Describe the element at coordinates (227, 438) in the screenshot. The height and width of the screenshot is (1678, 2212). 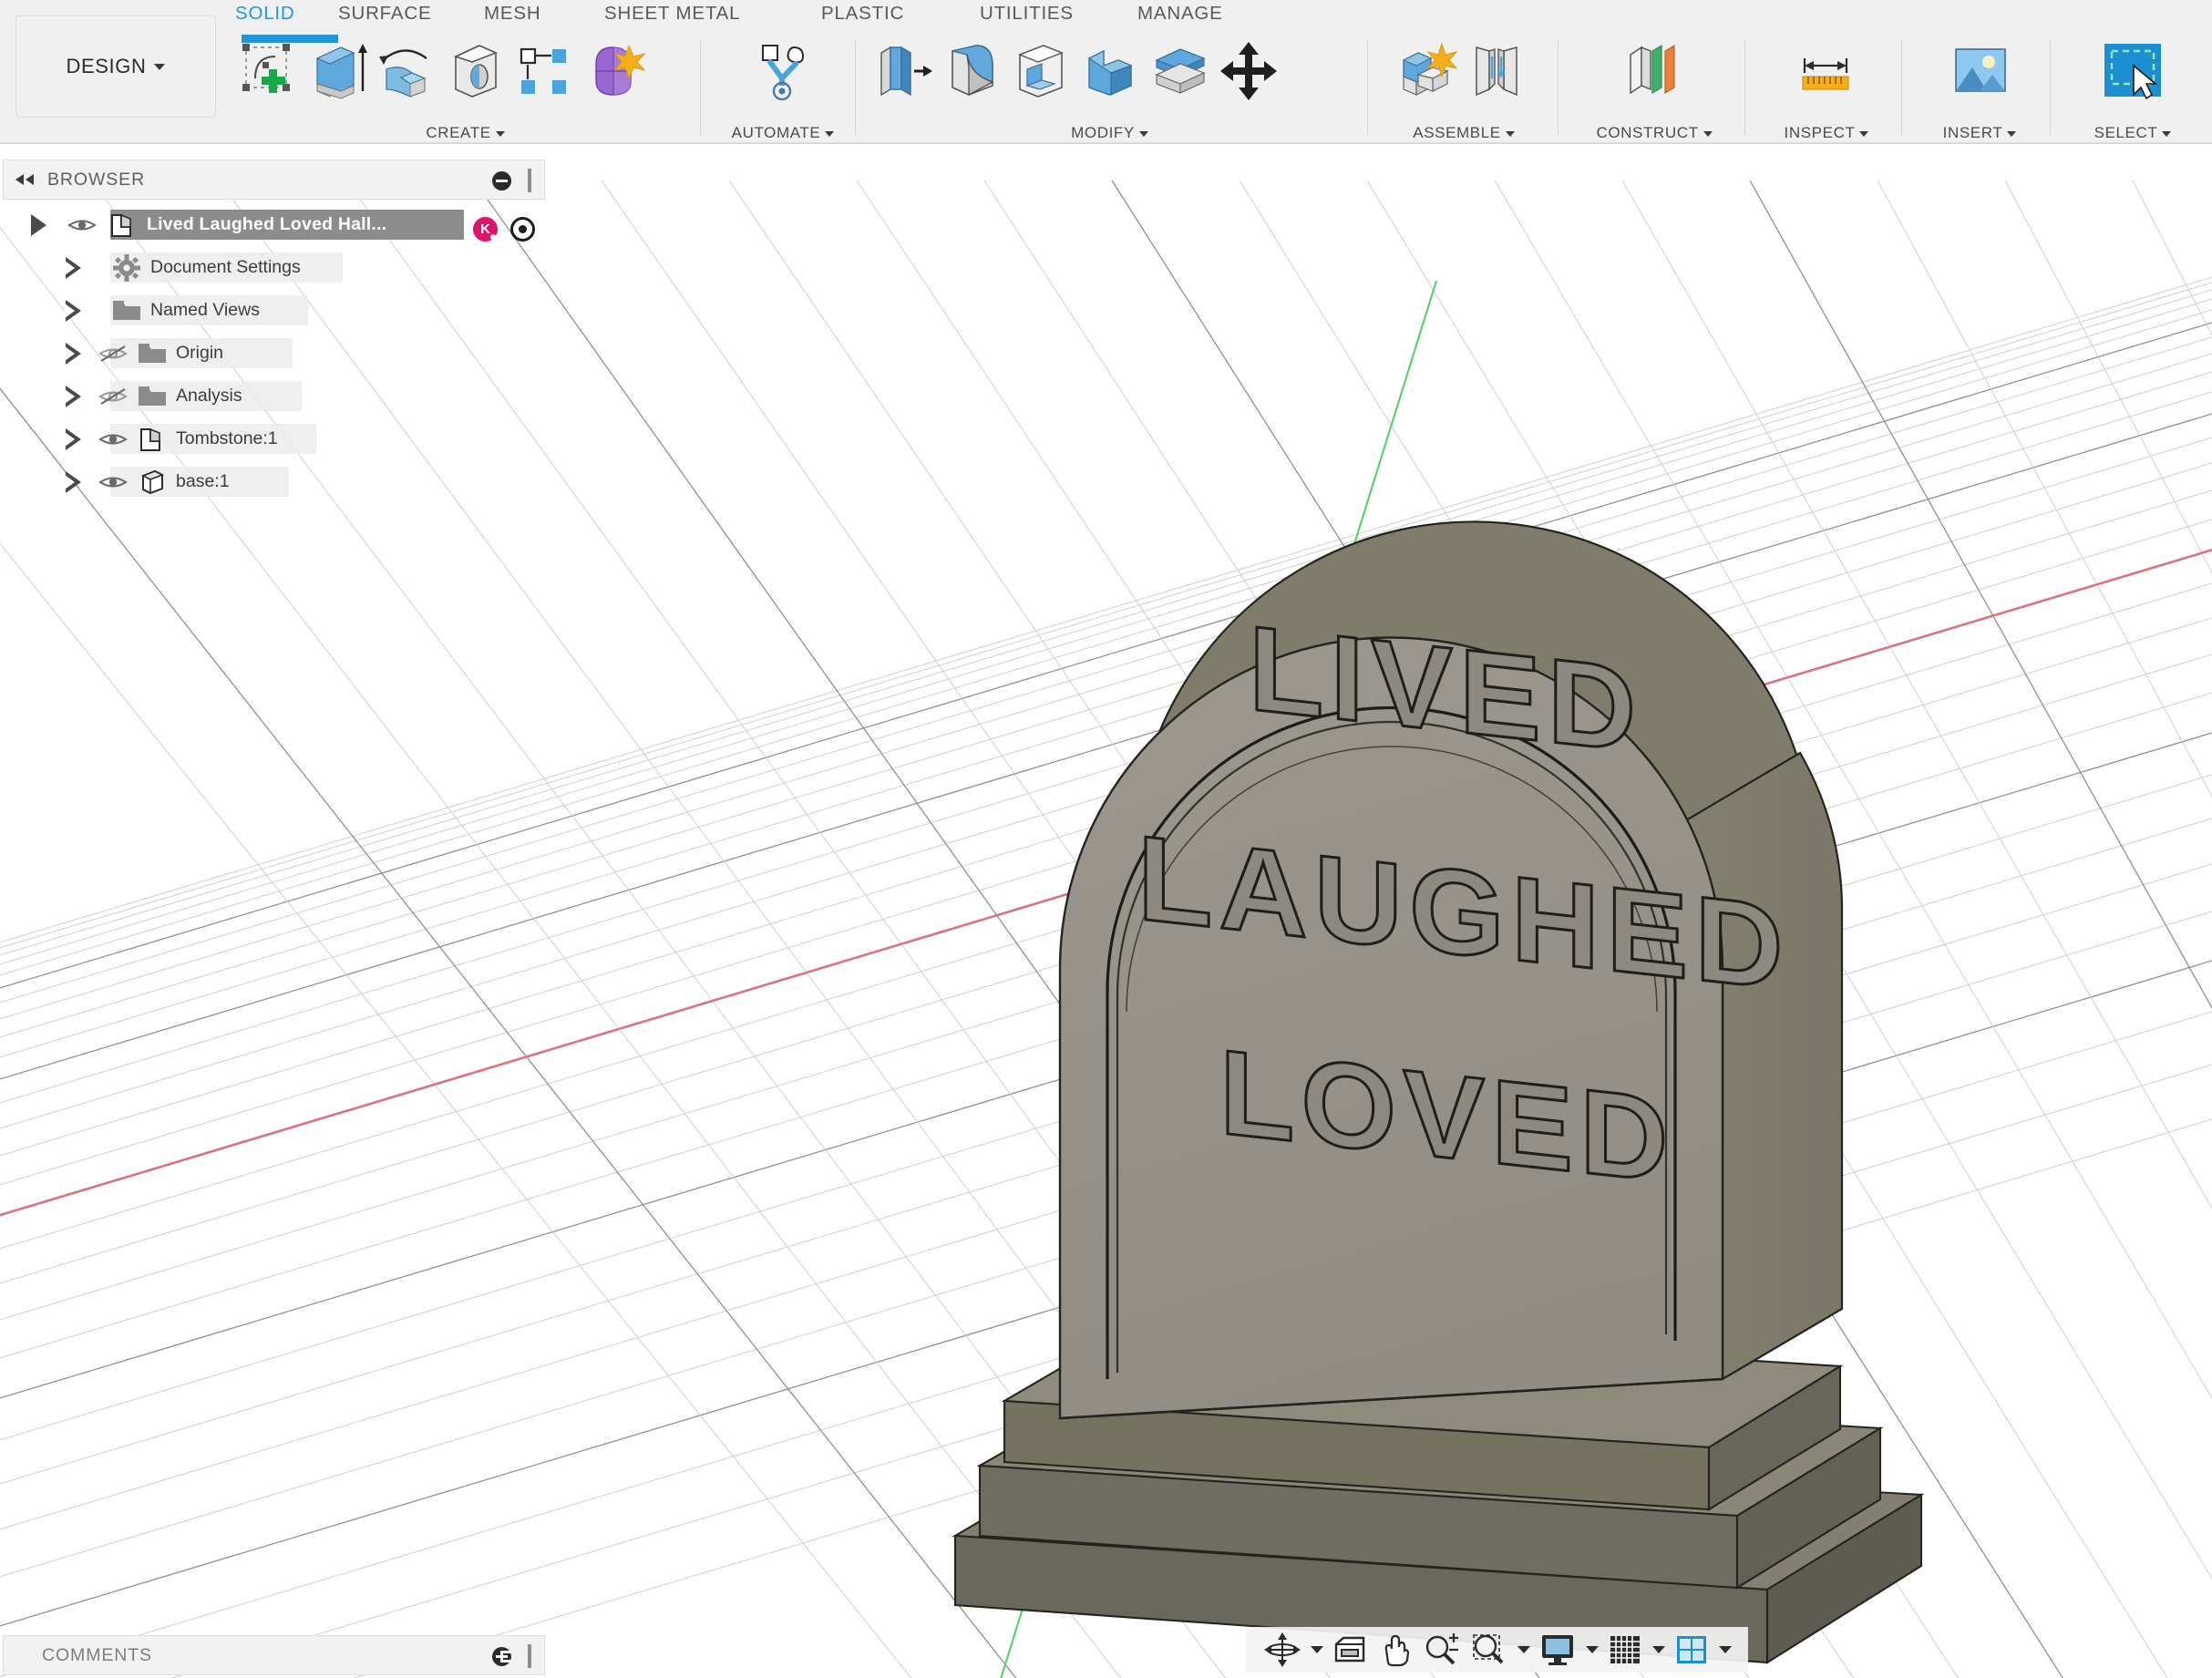
I see `tree-row-label: Tombstone:1` at that location.